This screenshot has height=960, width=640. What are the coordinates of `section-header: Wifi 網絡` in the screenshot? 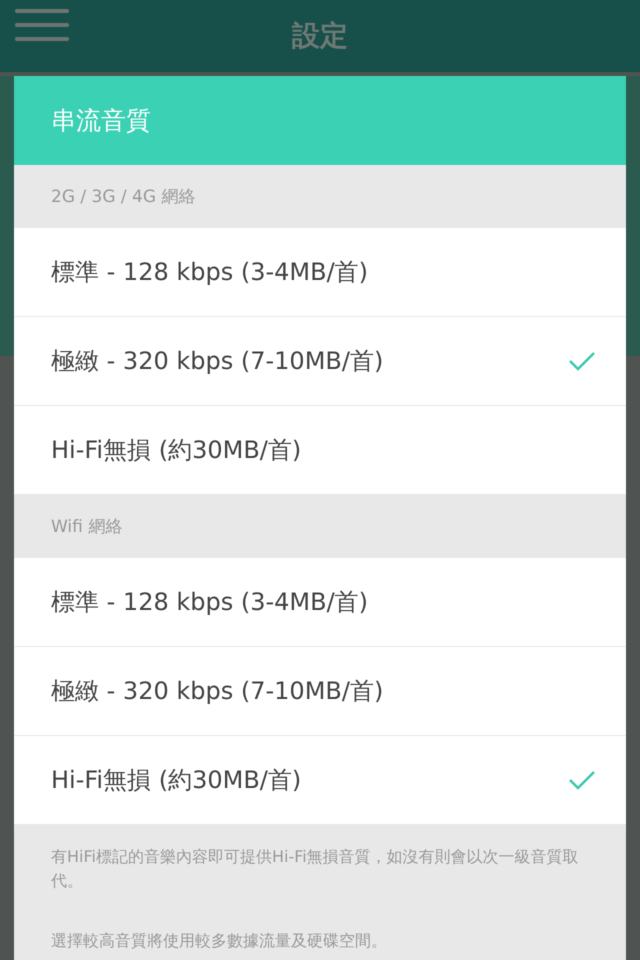 It's located at (87, 527).